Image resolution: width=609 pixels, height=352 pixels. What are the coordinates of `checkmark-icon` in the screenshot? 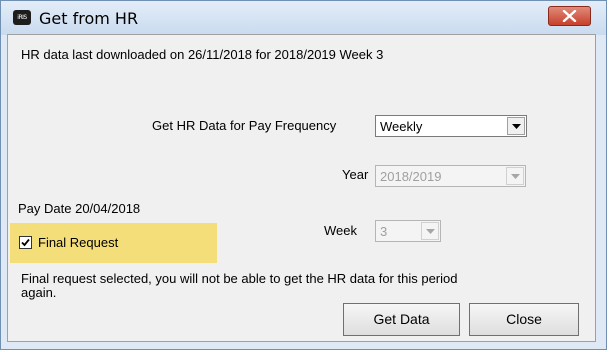 It's located at (25, 242).